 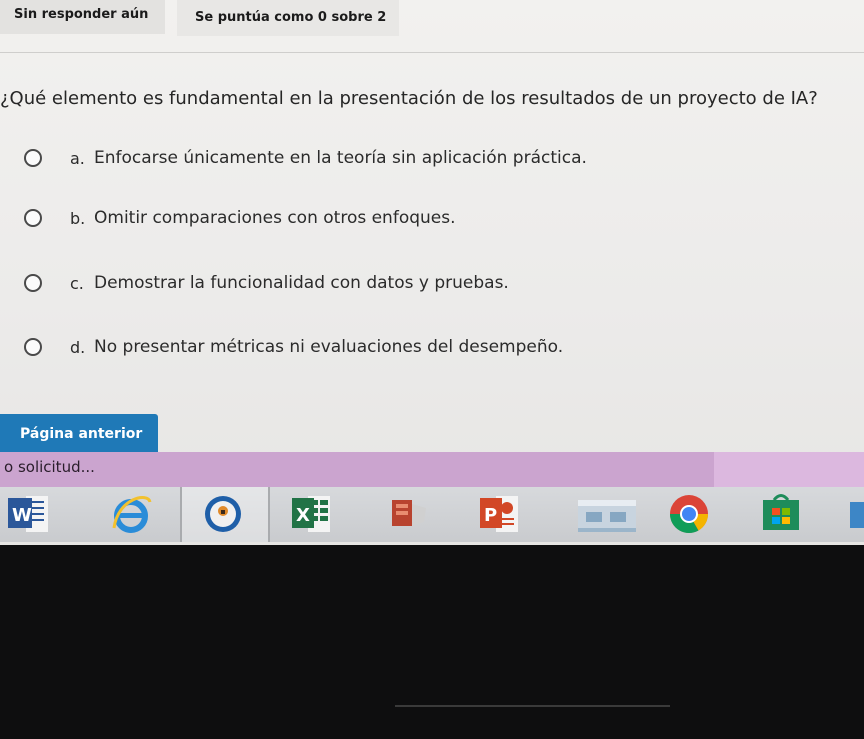 I want to click on store-icon, so click(x=781, y=514).